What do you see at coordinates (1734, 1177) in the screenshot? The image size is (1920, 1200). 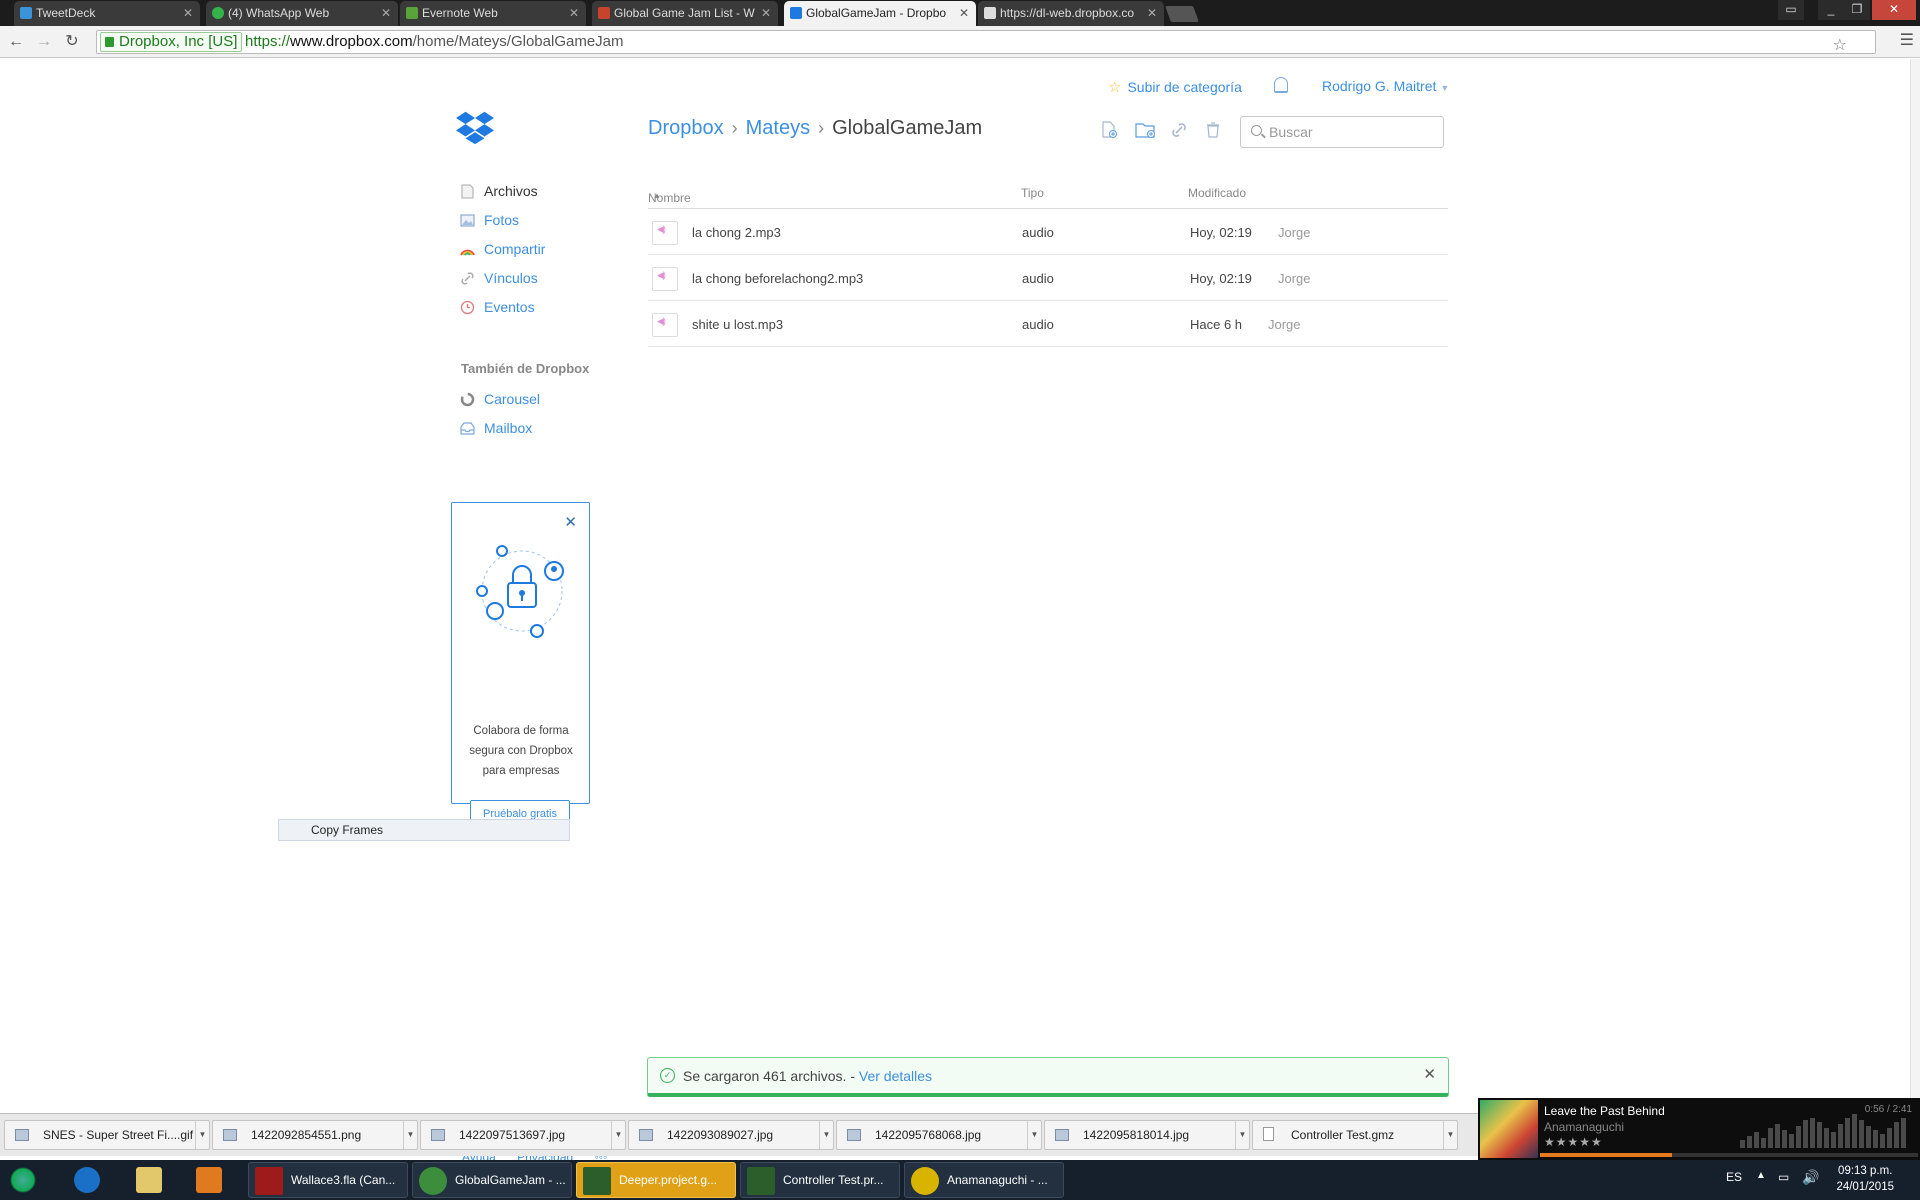 I see `language-indicator: ES` at bounding box center [1734, 1177].